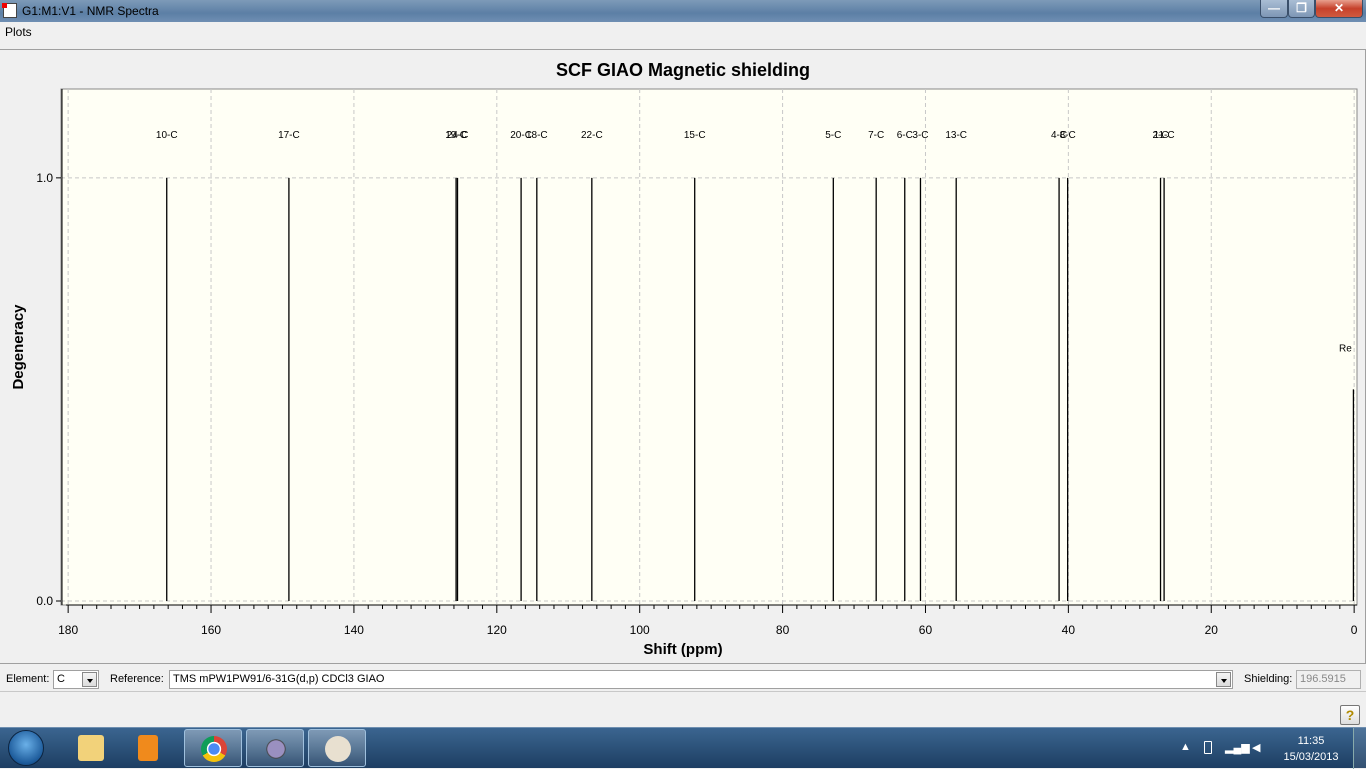  Describe the element at coordinates (876, 135) in the screenshot. I see `peak-label: 7-C` at that location.